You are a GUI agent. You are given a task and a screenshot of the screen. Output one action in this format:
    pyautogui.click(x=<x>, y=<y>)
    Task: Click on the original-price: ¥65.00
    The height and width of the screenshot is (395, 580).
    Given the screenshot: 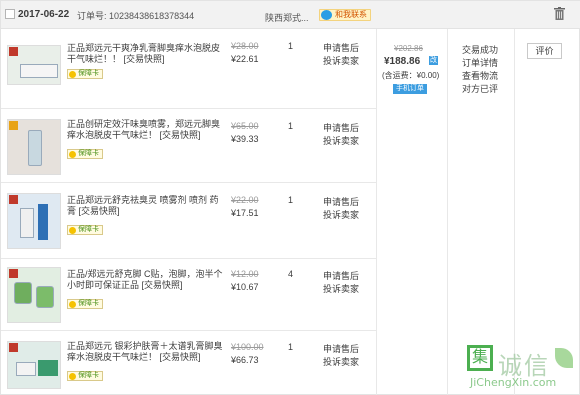 What is the action you would take?
    pyautogui.click(x=245, y=126)
    